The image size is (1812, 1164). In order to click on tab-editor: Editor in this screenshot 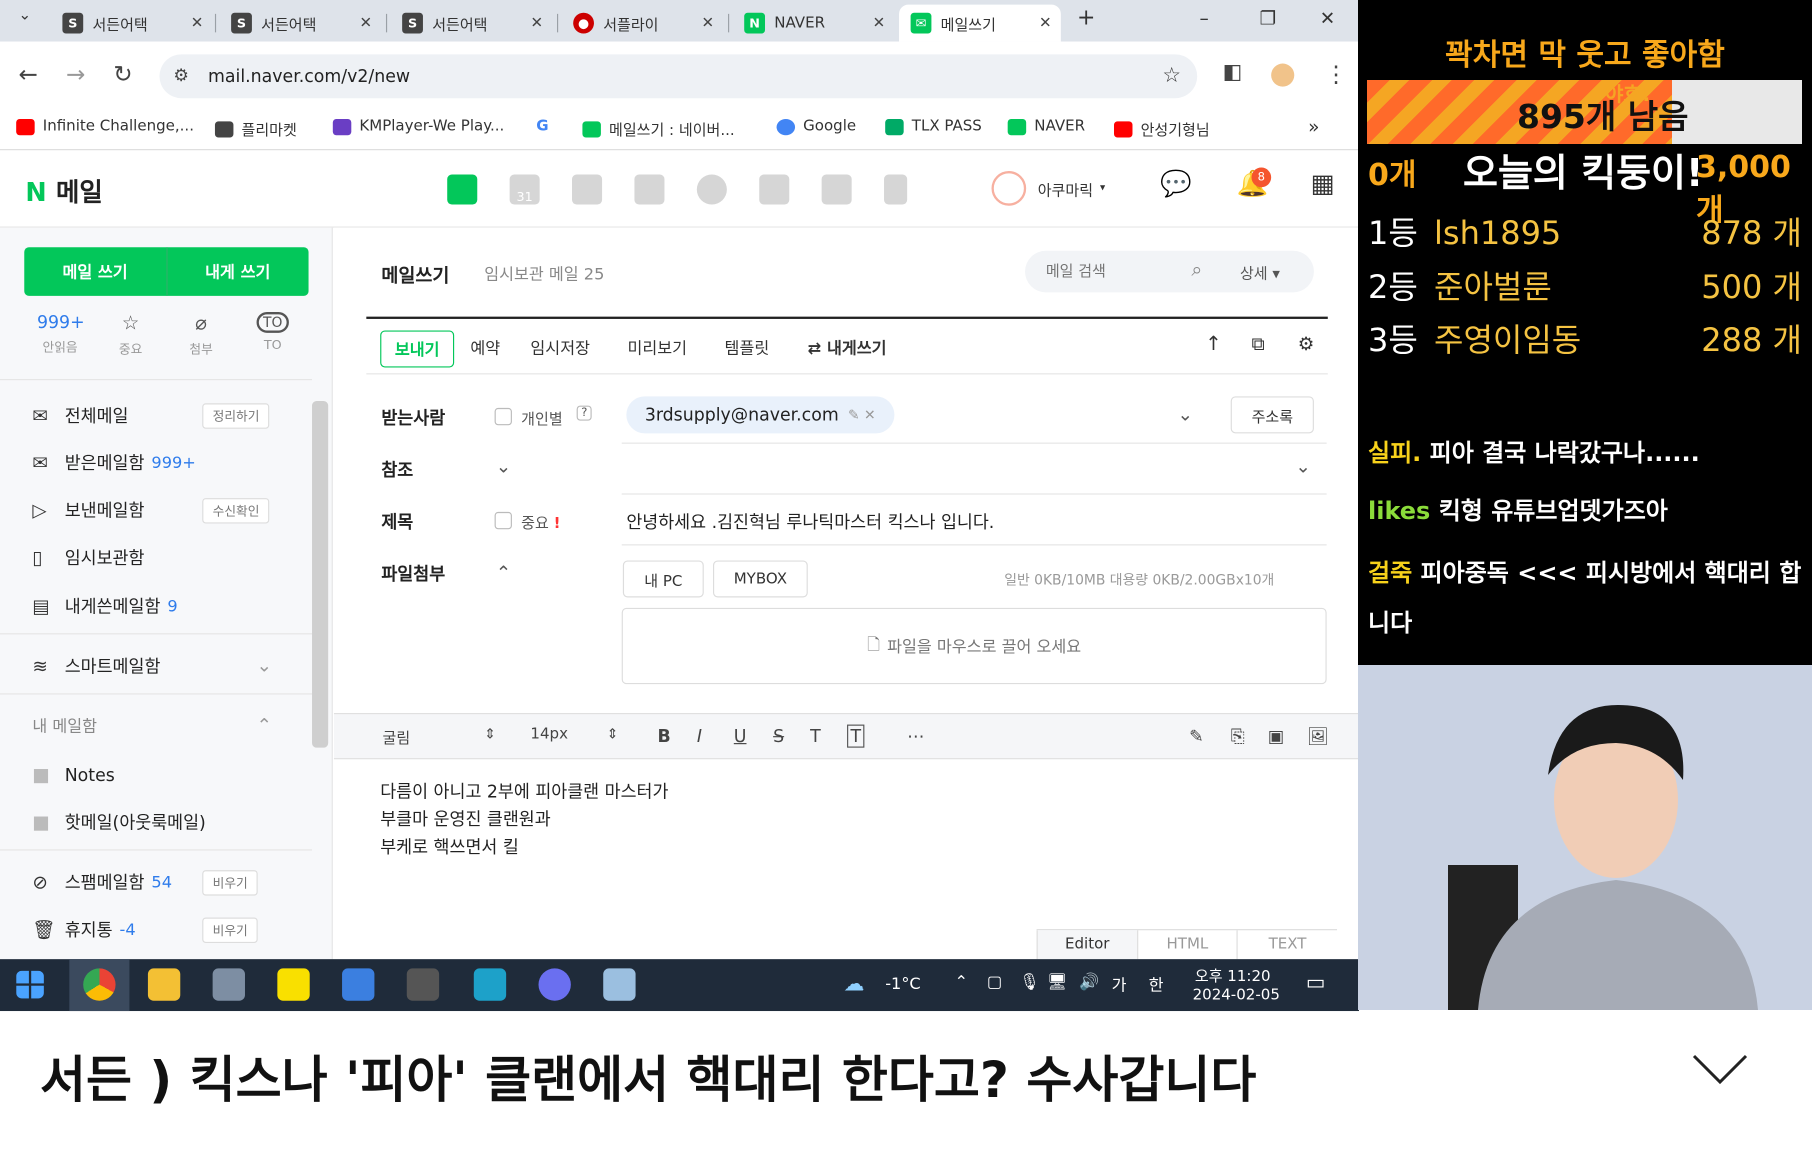, I will do `click(1086, 945)`.